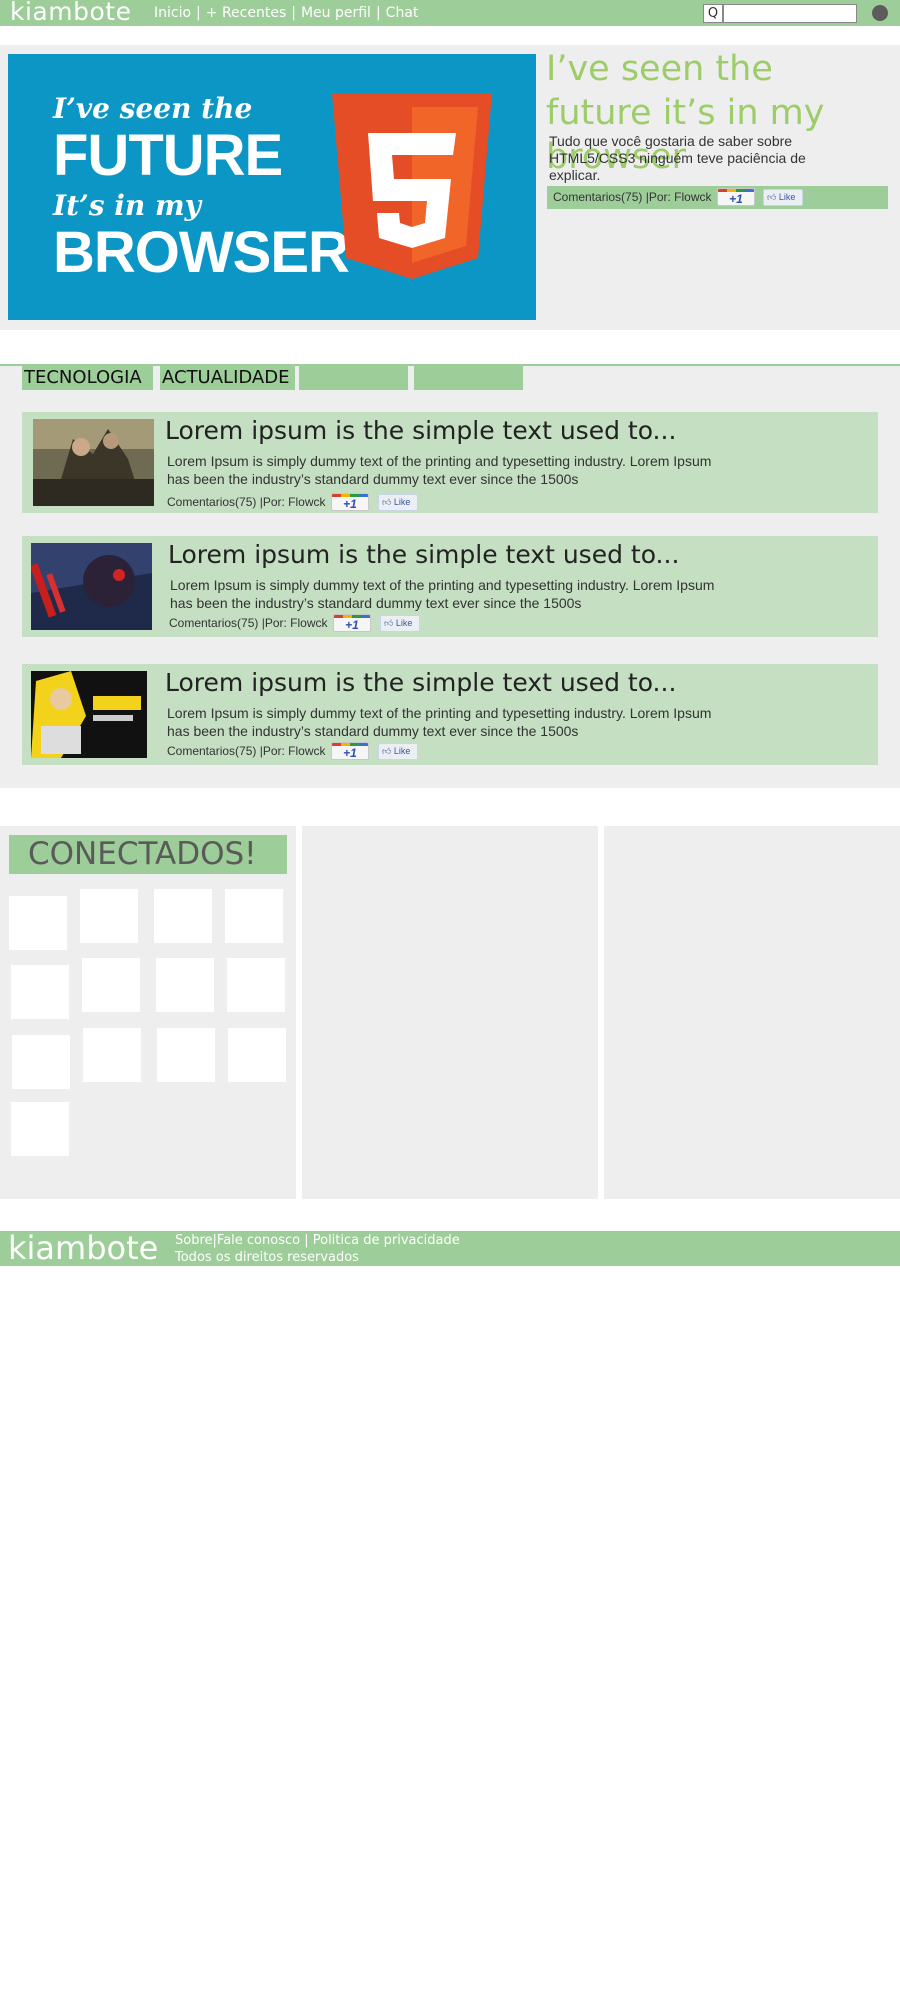 Image resolution: width=900 pixels, height=2000 pixels. Describe the element at coordinates (412, 186) in the screenshot. I see `html5-shield-icon` at that location.